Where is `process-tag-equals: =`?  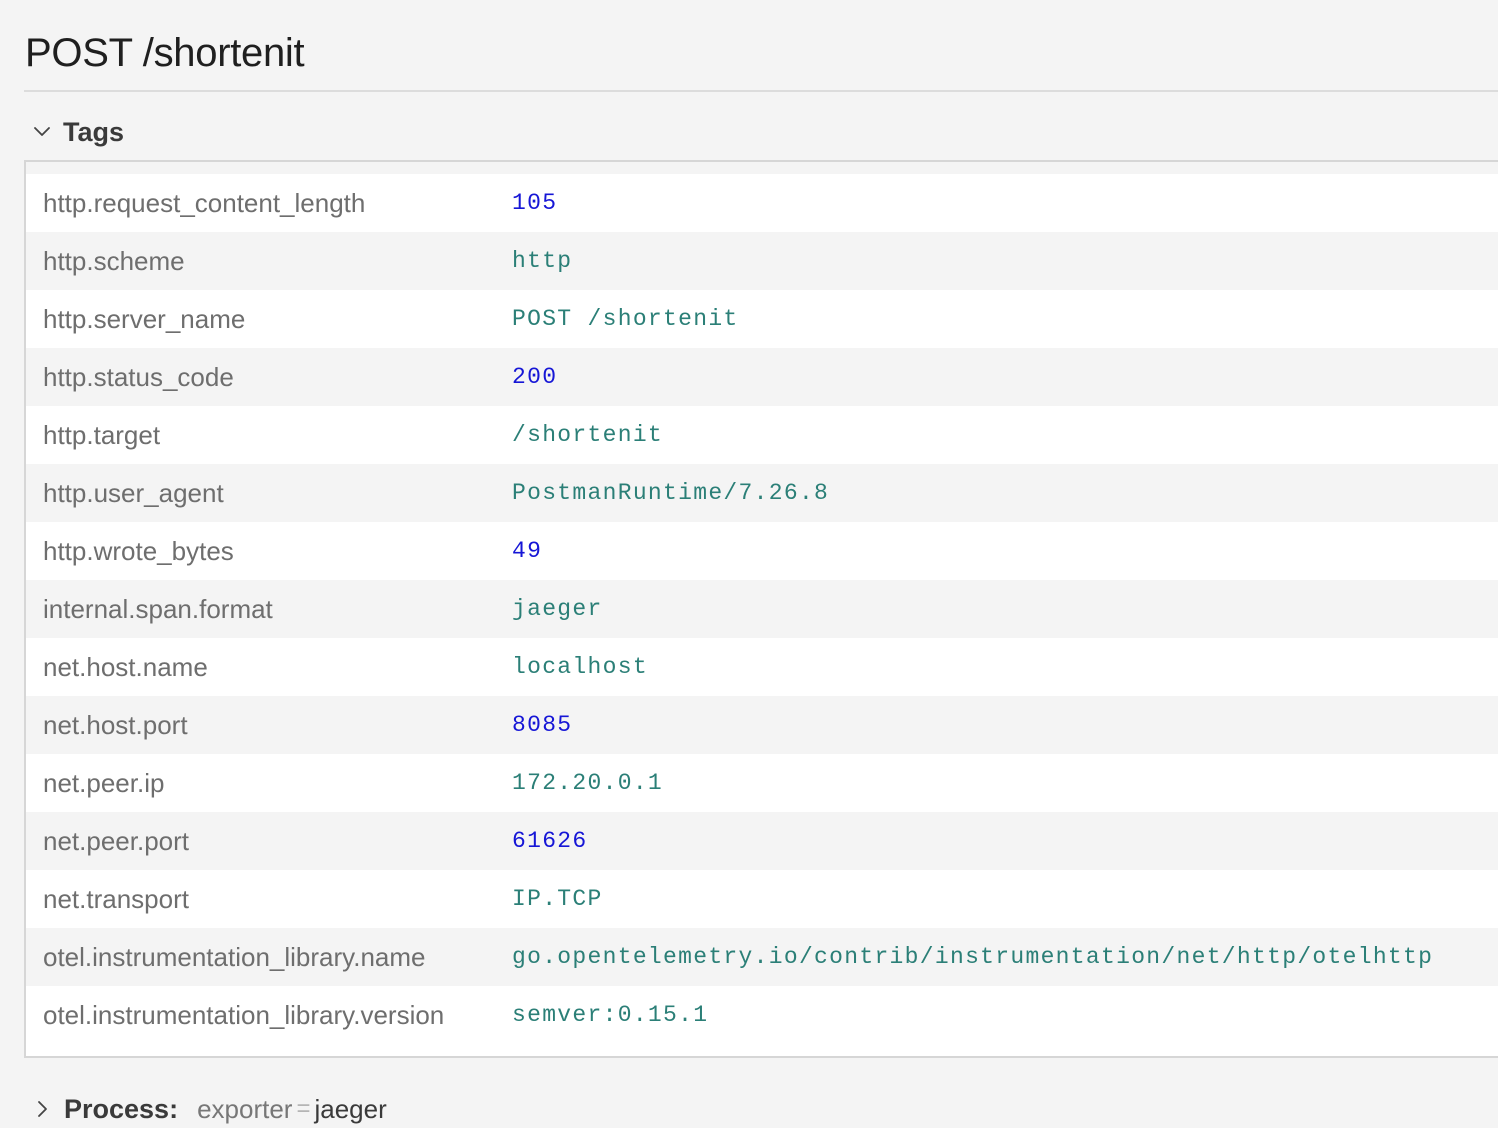 process-tag-equals: = is located at coordinates (303, 1108).